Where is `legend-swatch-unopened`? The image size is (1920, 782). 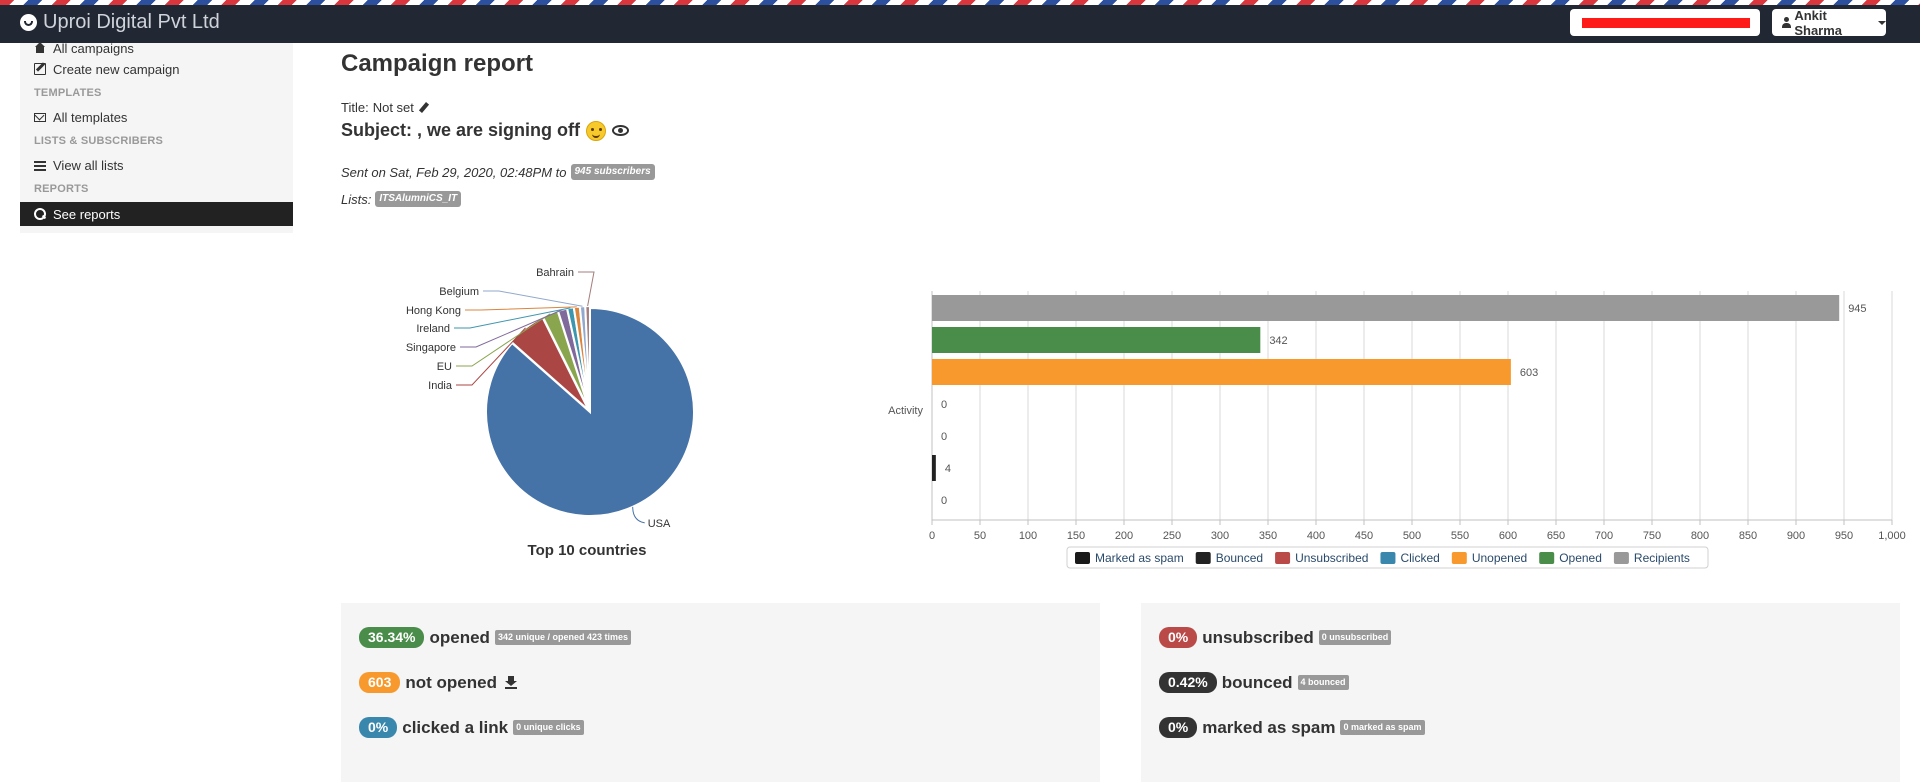 legend-swatch-unopened is located at coordinates (1459, 558).